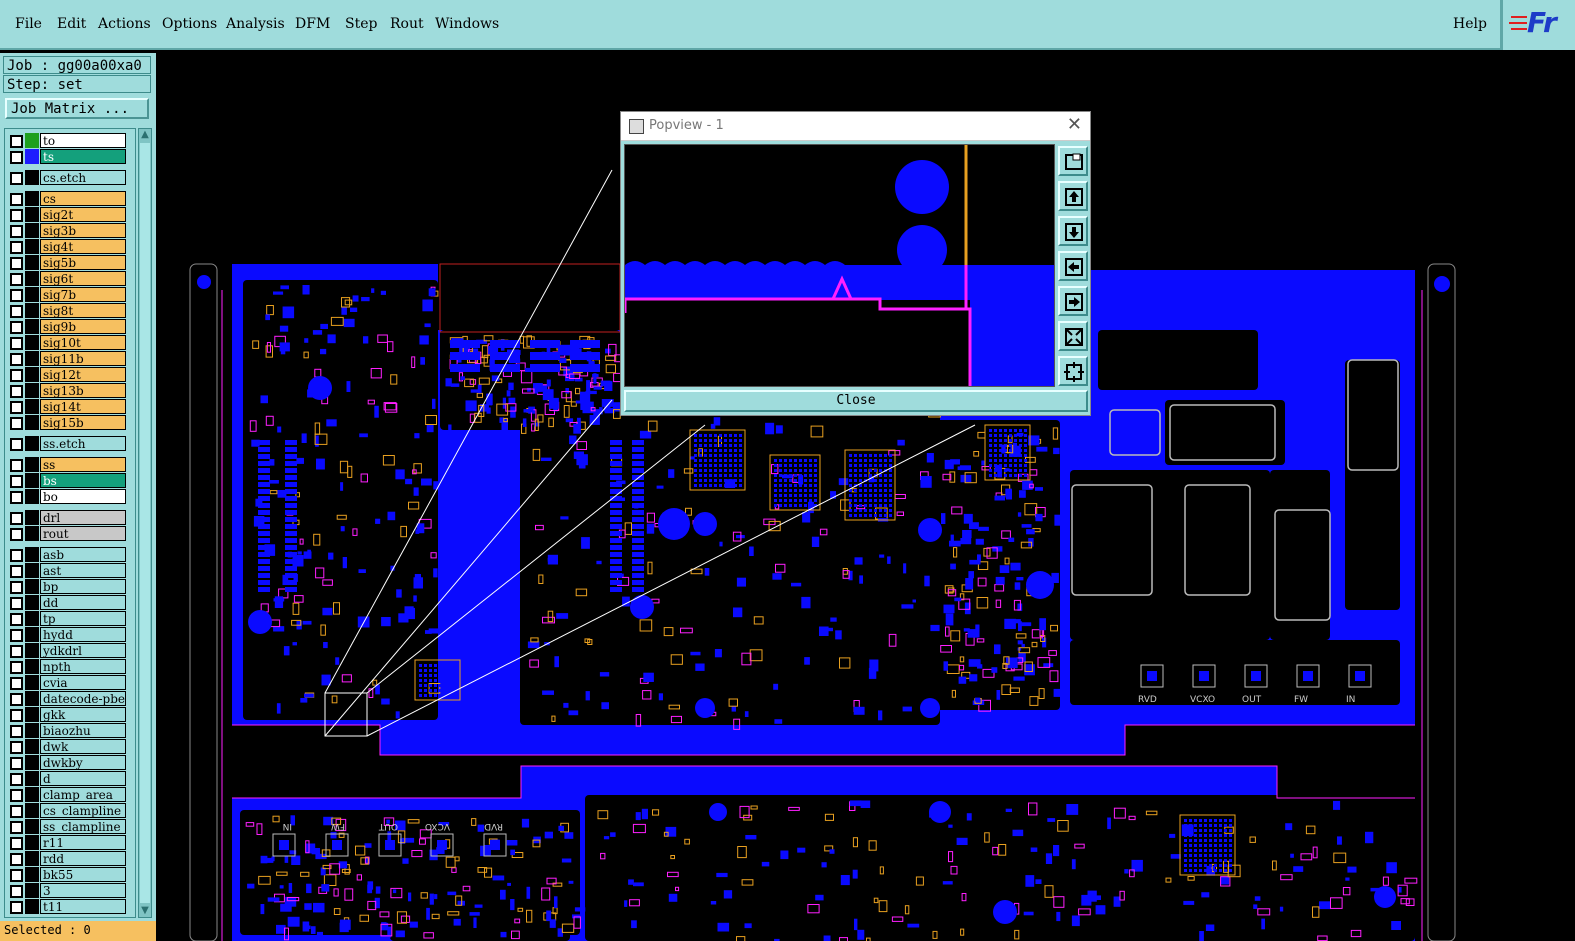 Image resolution: width=1575 pixels, height=941 pixels. Describe the element at coordinates (83, 156) in the screenshot. I see `layer-name: ts` at that location.